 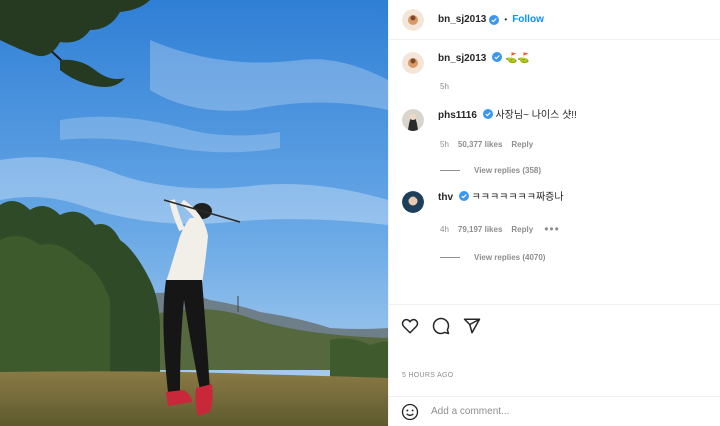 I want to click on like-button, so click(x=410, y=326).